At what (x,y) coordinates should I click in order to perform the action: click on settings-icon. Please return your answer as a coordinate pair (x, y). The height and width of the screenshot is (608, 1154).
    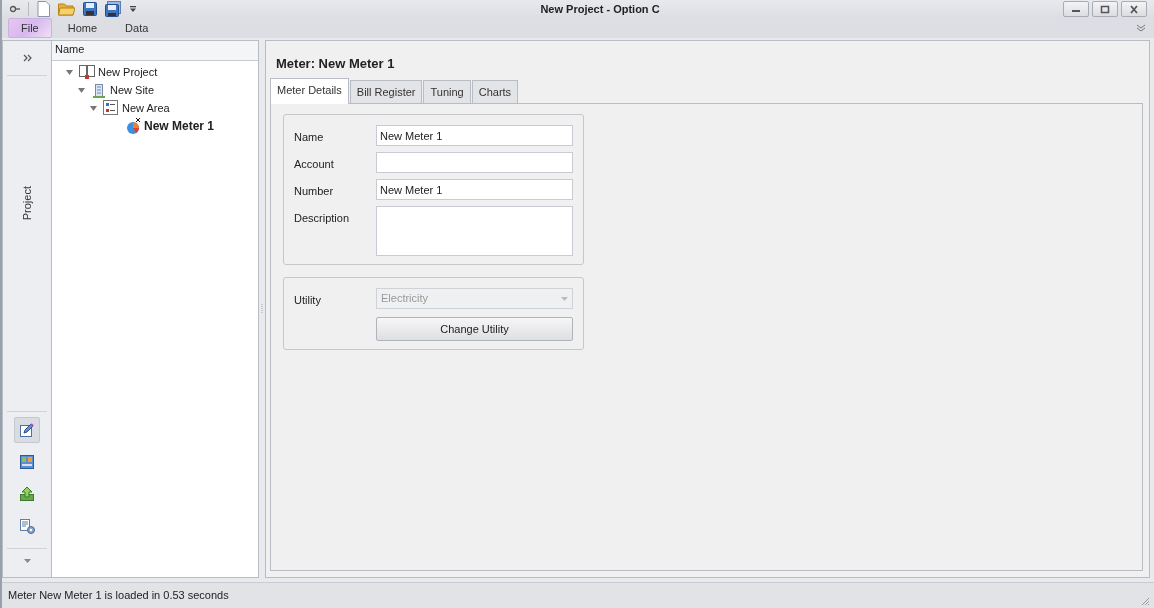
    Looking at the image, I should click on (27, 526).